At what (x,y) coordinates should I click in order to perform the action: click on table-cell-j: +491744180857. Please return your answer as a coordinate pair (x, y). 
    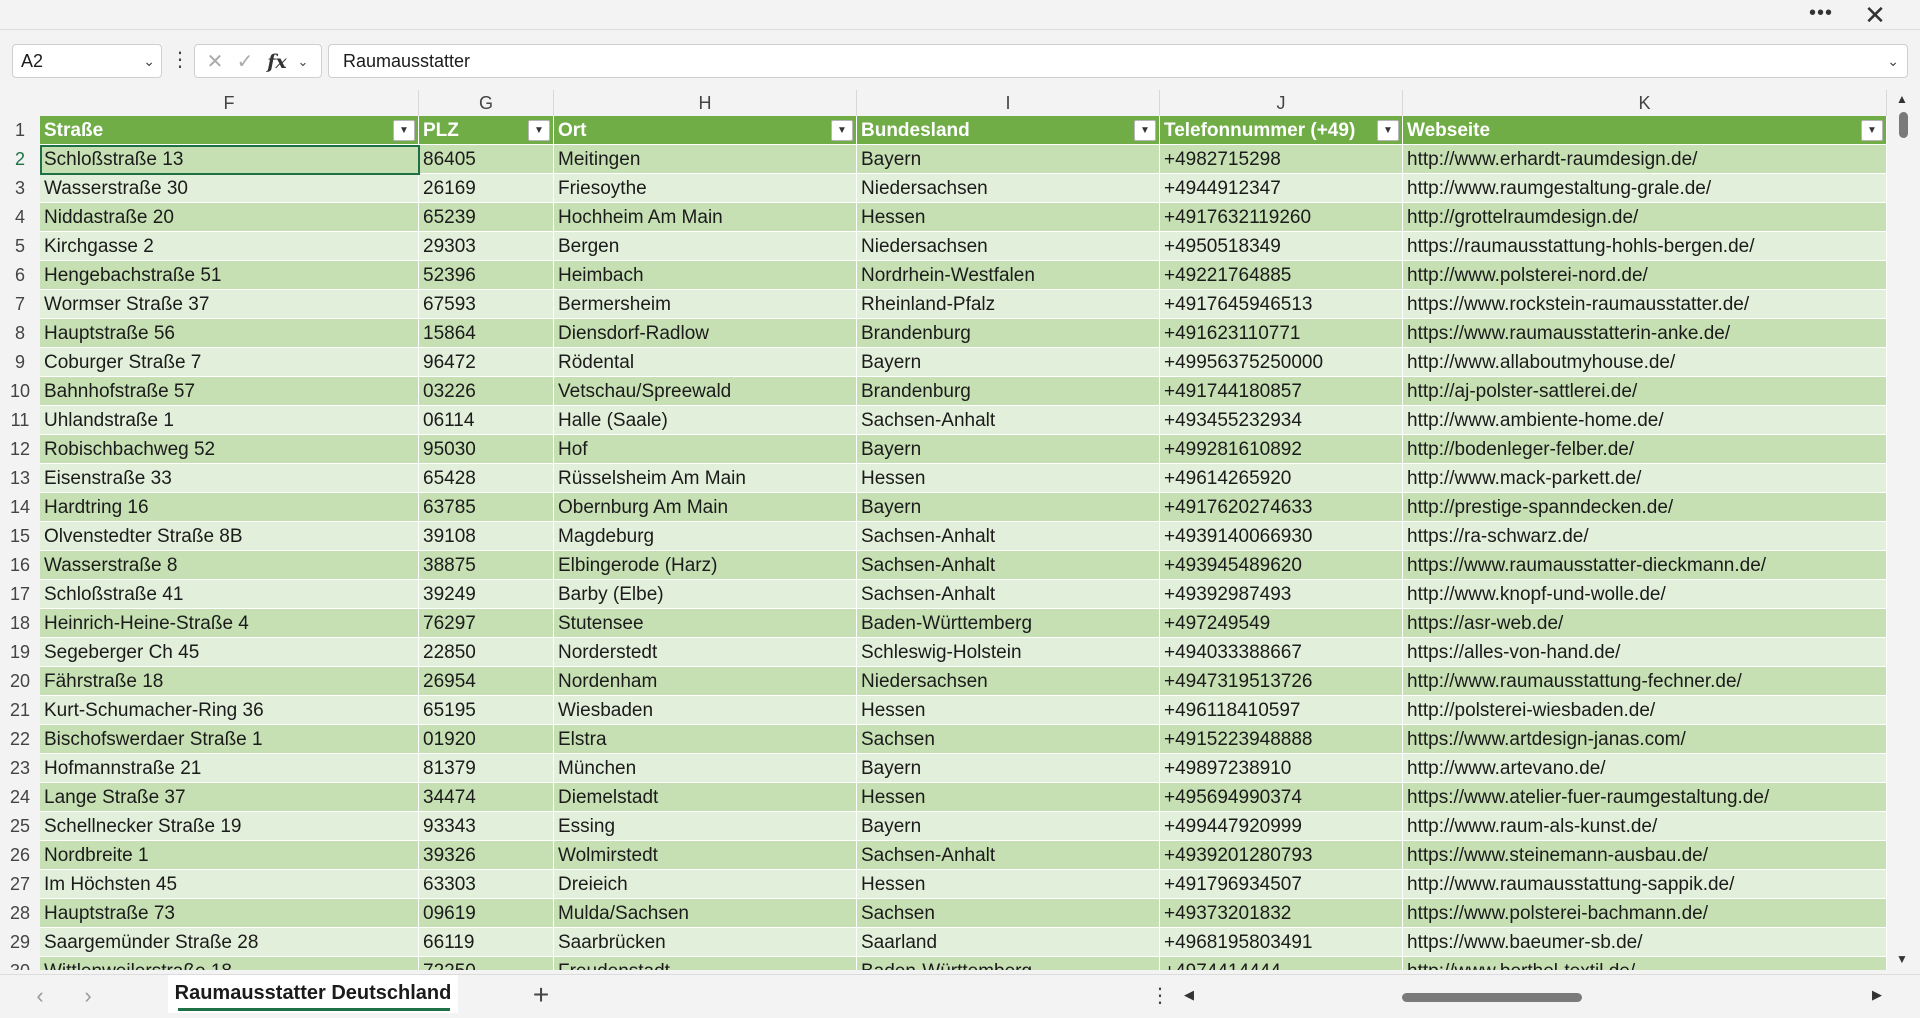
    Looking at the image, I should click on (1281, 391).